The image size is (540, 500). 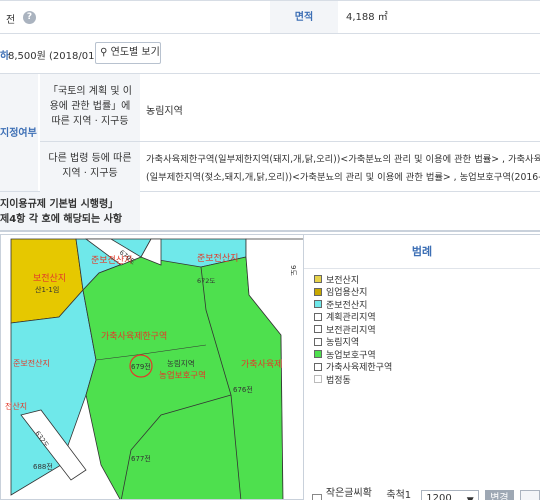 I want to click on label-parcel-san: 산1-1임, so click(x=47, y=289).